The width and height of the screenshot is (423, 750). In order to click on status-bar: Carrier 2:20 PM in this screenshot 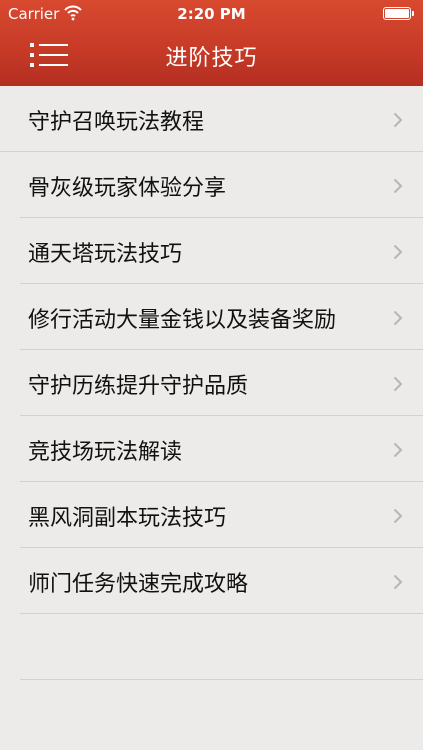, I will do `click(211, 14)`.